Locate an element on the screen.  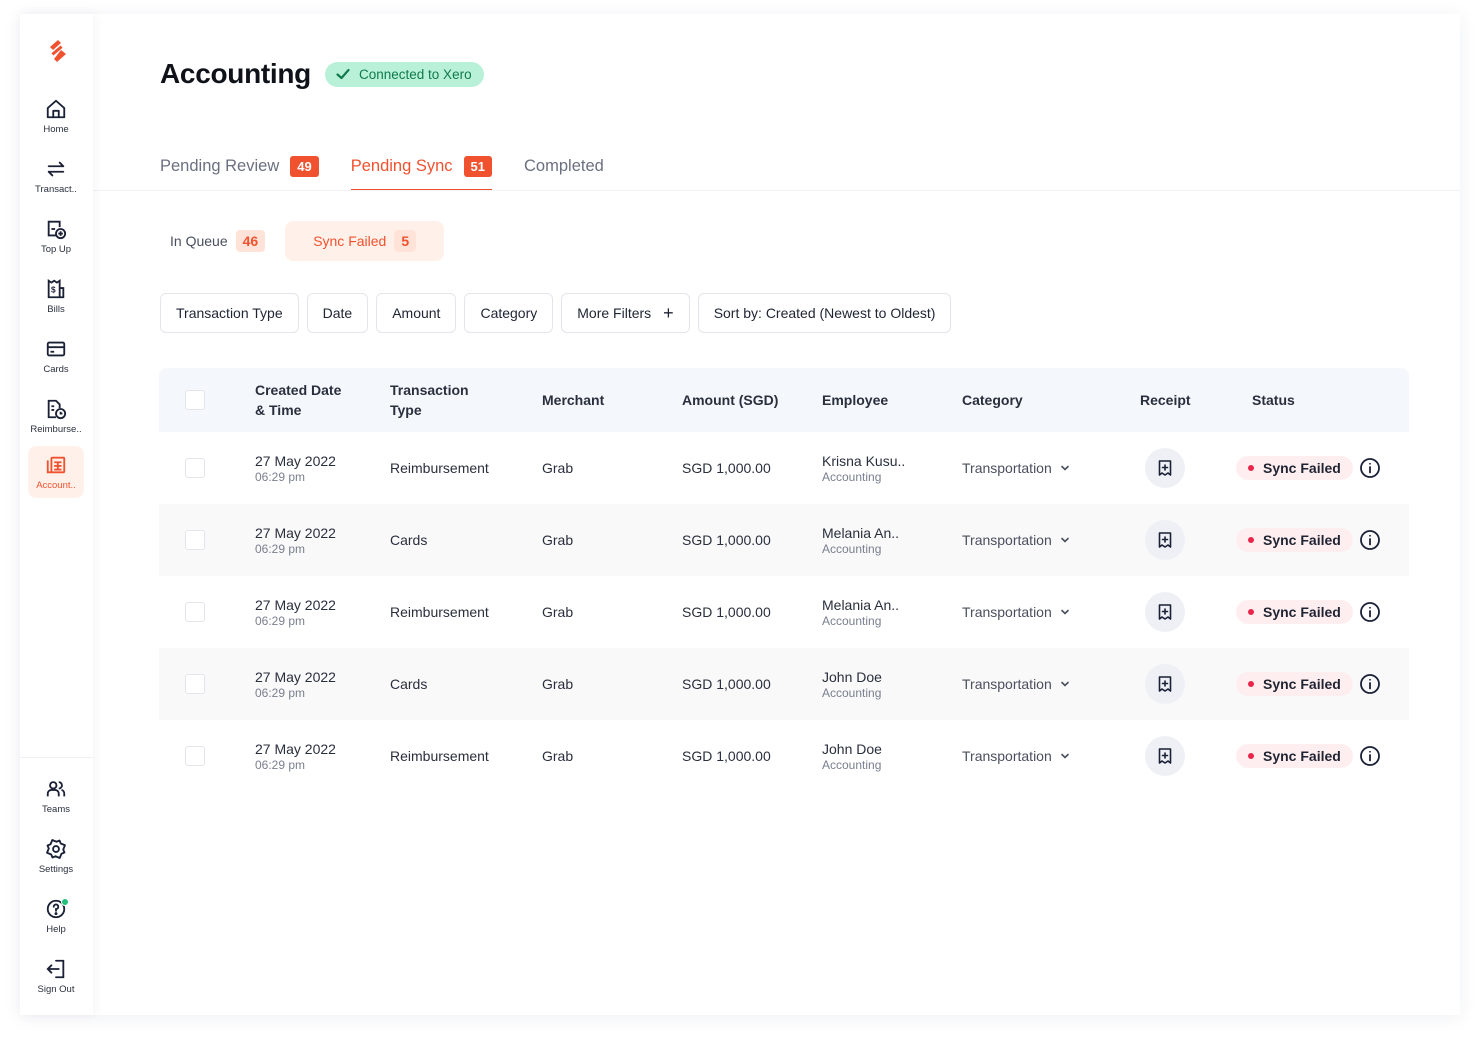
column-header-created: Created Date & Time is located at coordinates (298, 400).